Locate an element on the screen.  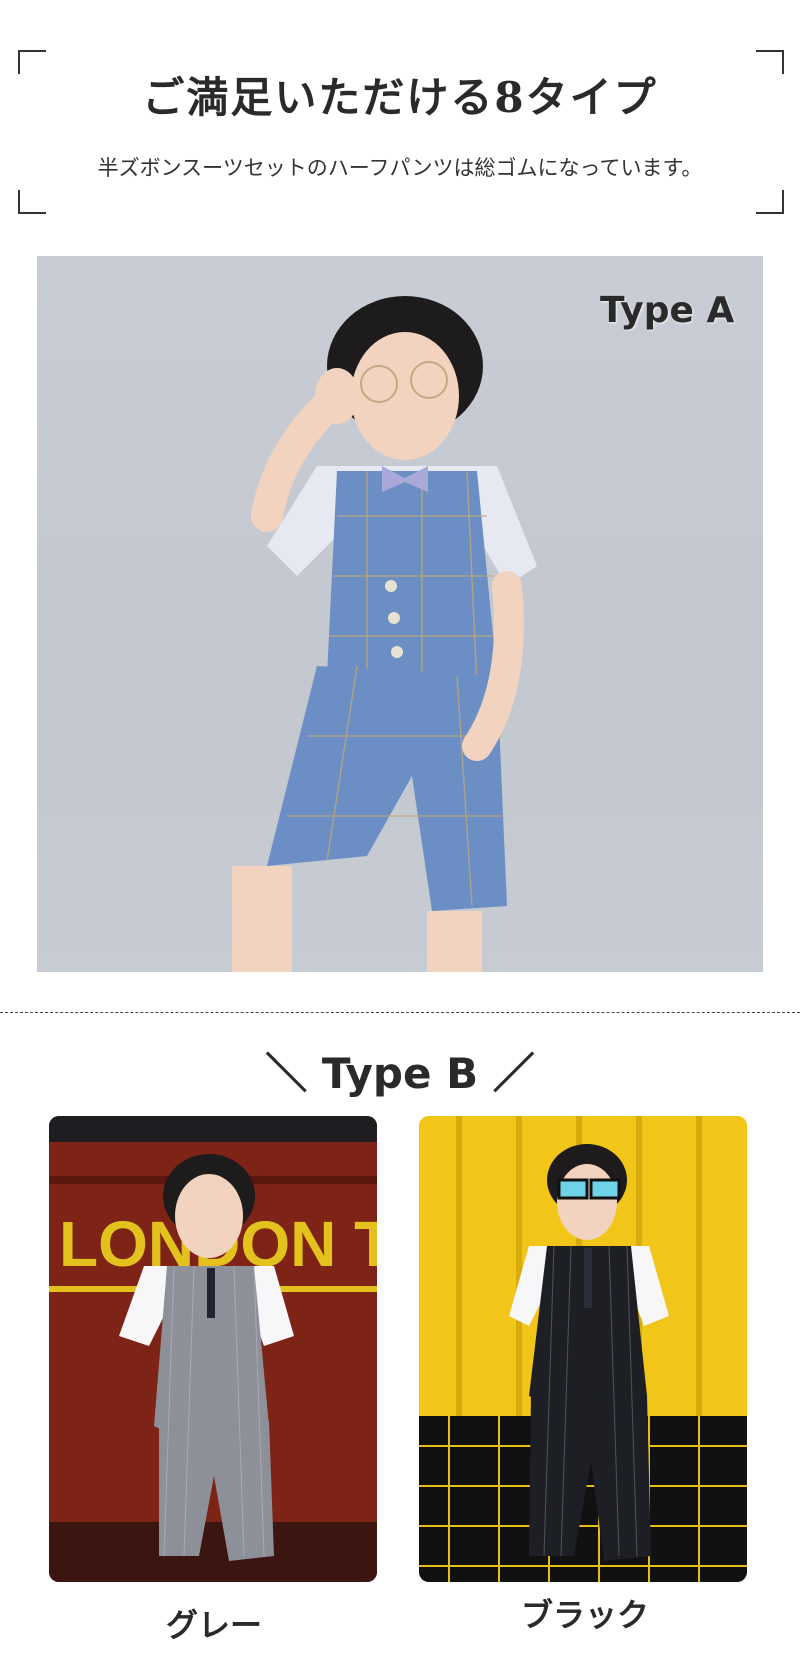
gray-variant-photo: LONDON TI is located at coordinates (213, 1349).